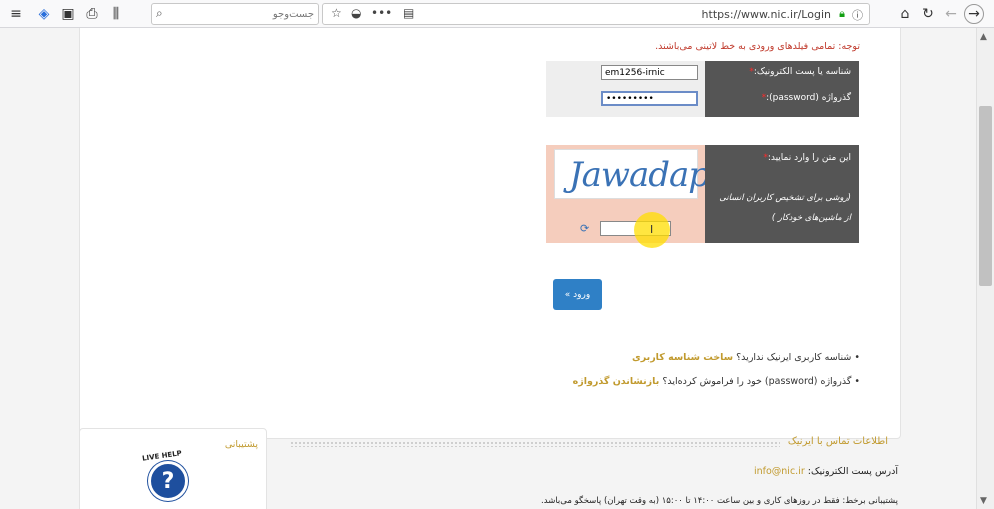 The width and height of the screenshot is (994, 509). What do you see at coordinates (837, 441) in the screenshot?
I see `contact-title: اطلاعات تماس با ایرنیک` at bounding box center [837, 441].